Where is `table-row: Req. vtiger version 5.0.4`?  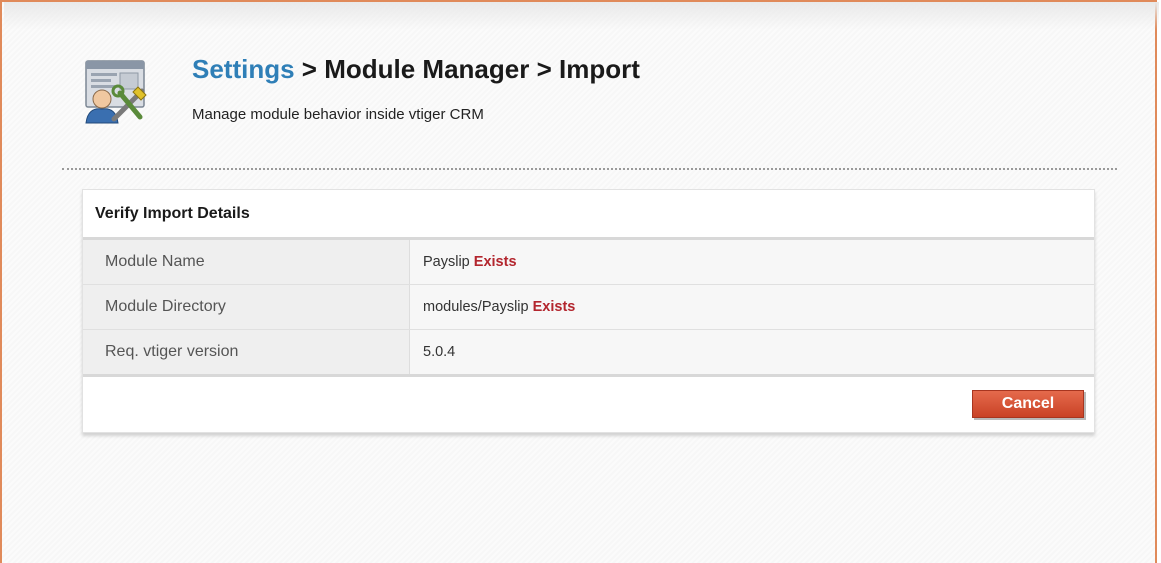 table-row: Req. vtiger version 5.0.4 is located at coordinates (588, 353).